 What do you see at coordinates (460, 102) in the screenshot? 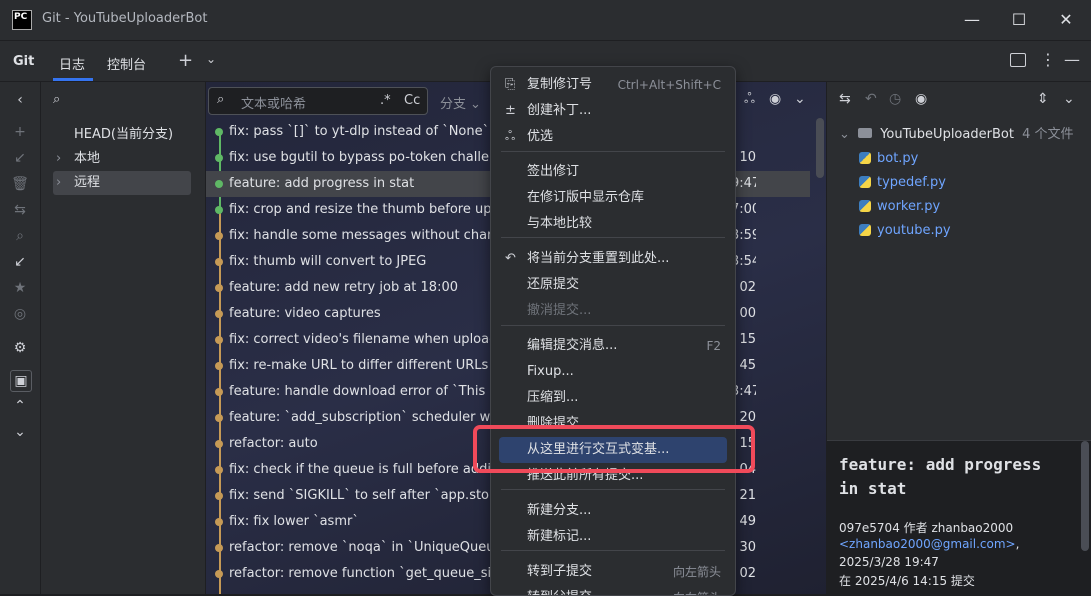
I see `branch-filter: 分支 ⌄` at bounding box center [460, 102].